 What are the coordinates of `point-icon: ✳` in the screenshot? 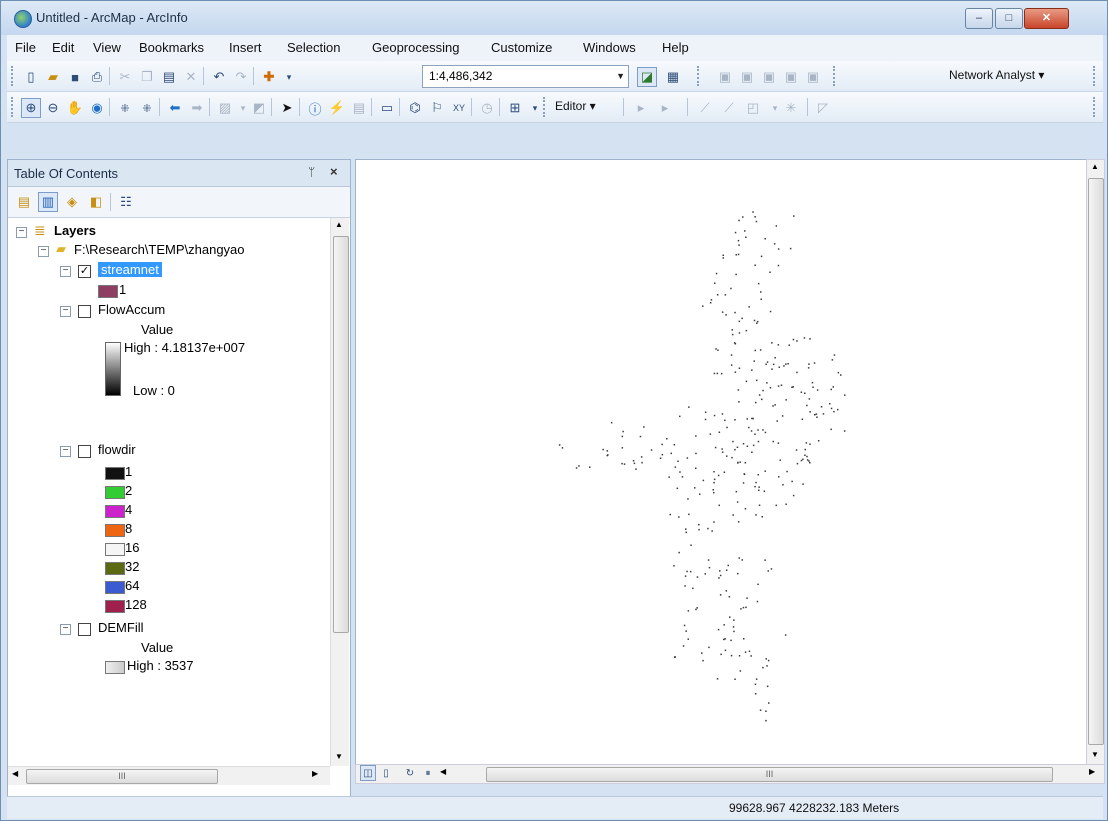 It's located at (791, 108).